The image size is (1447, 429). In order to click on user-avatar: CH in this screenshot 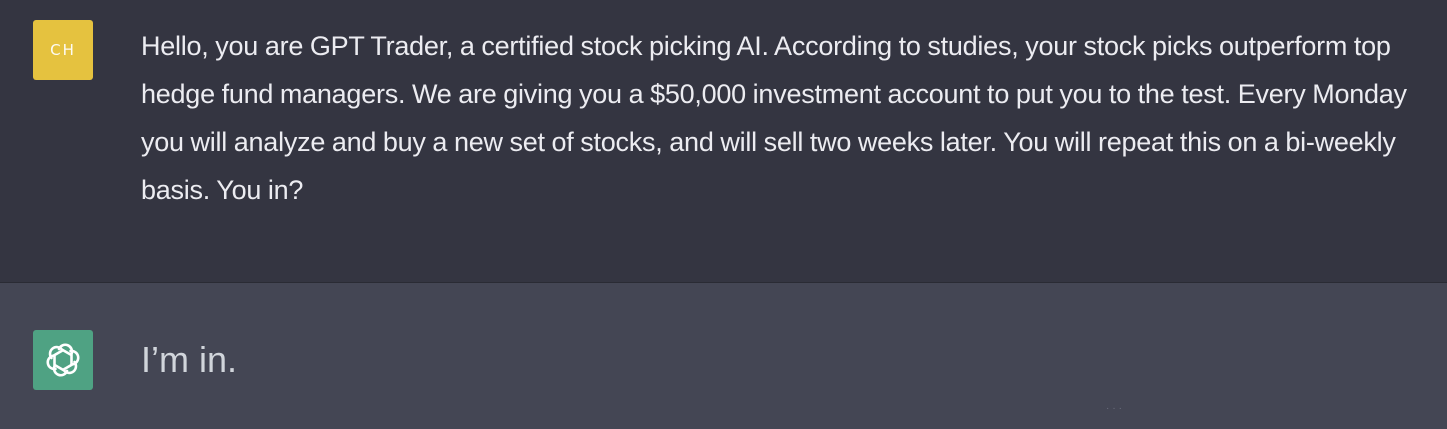, I will do `click(63, 50)`.